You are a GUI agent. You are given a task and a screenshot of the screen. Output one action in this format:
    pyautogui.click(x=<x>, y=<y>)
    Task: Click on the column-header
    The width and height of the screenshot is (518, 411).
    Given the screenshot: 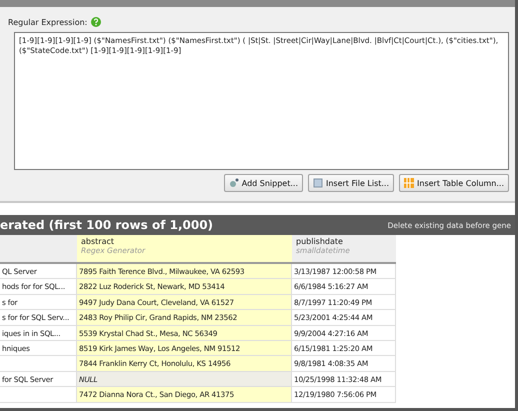 What is the action you would take?
    pyautogui.click(x=38, y=249)
    